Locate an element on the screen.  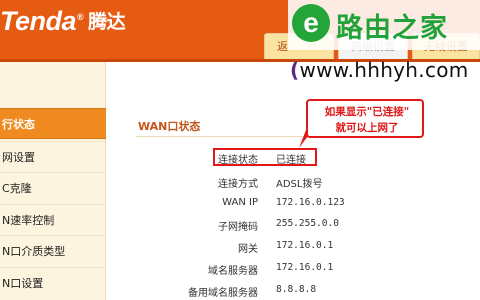
annotation-callout: 如果显示"已连接" 就可以上网了 is located at coordinates (365, 118).